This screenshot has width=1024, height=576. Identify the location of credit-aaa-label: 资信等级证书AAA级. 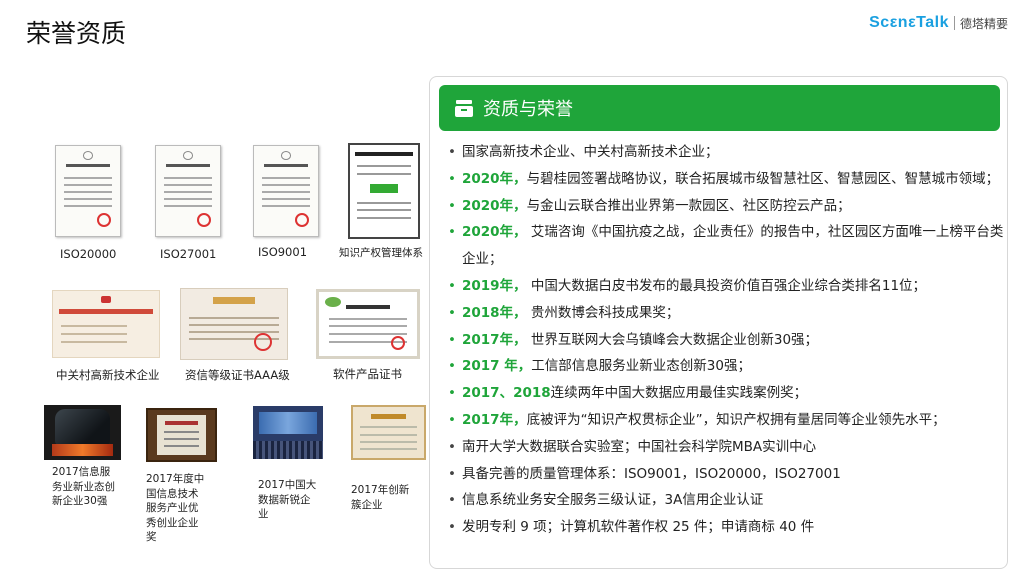
(237, 375).